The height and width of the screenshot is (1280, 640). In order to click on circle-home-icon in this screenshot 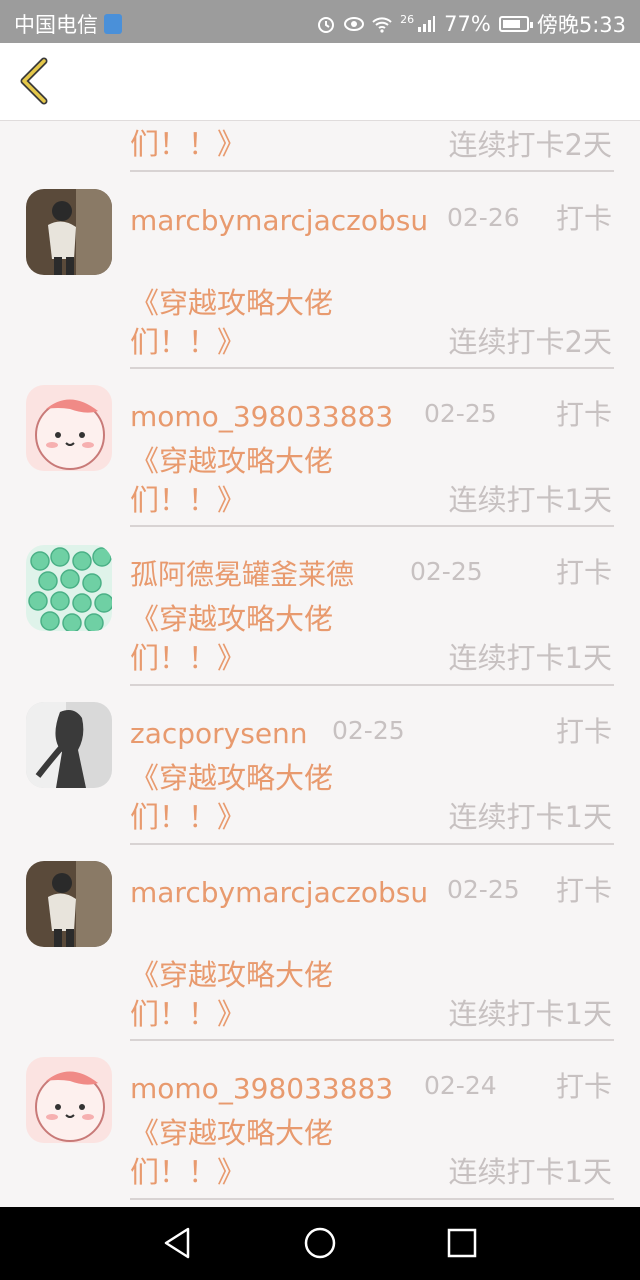, I will do `click(320, 1243)`.